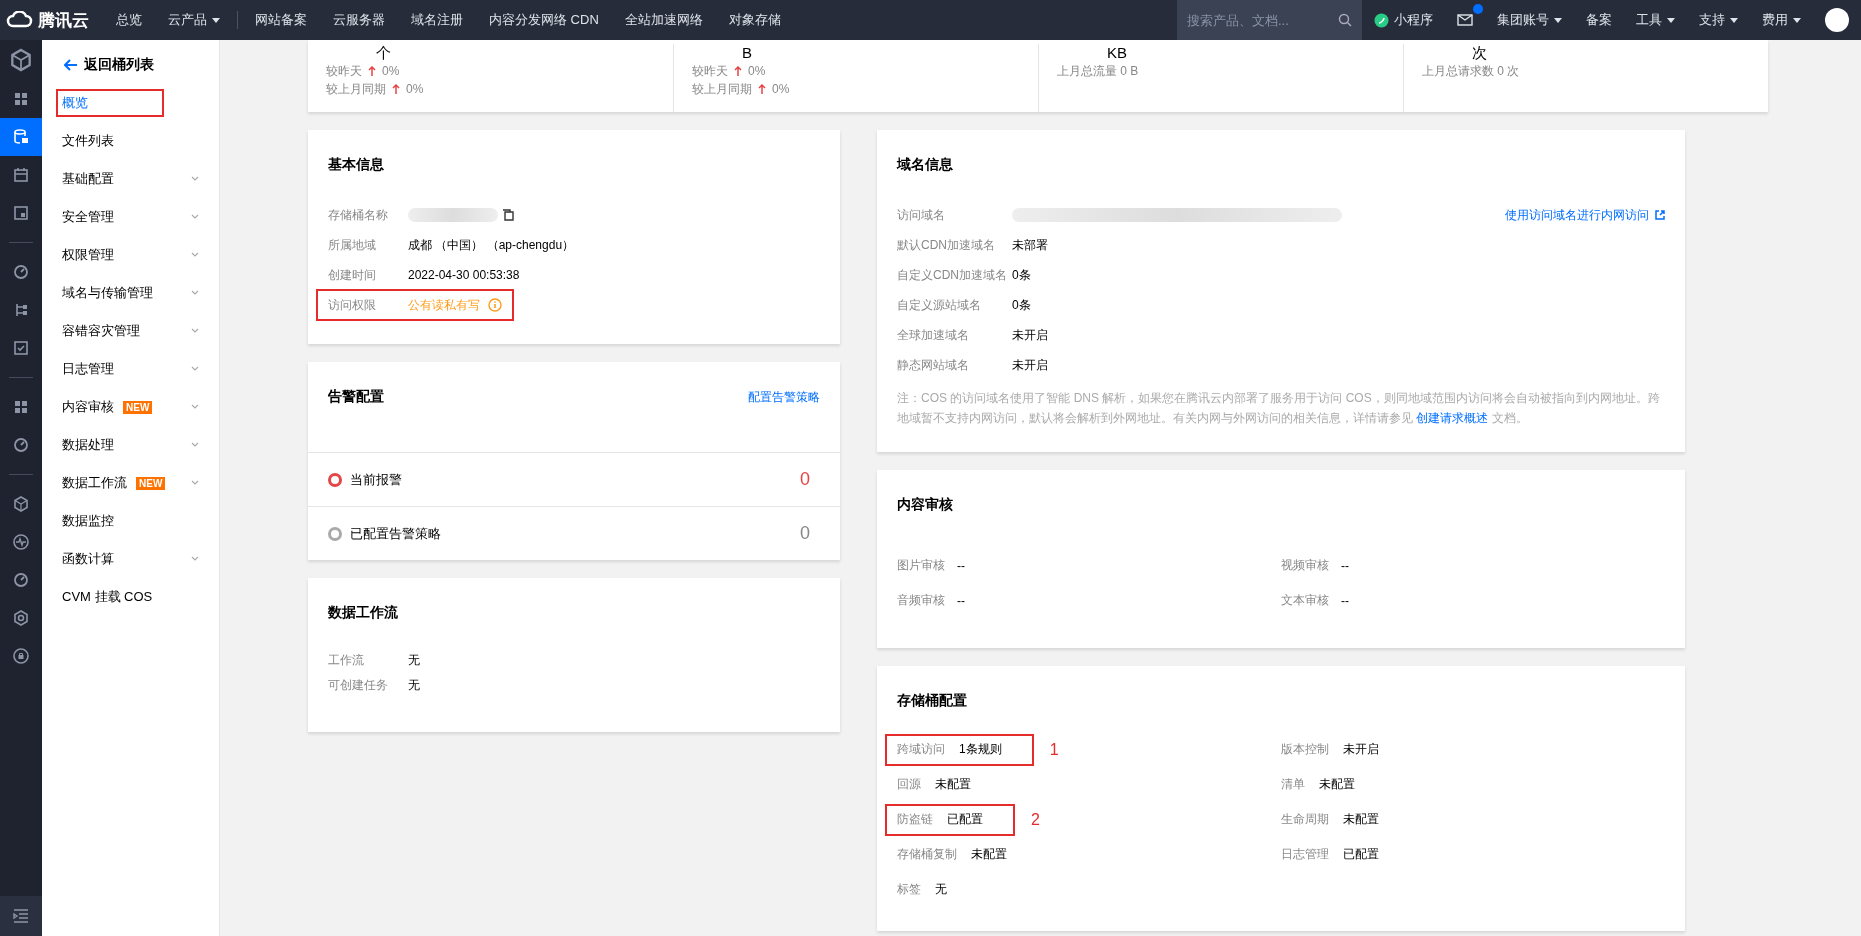  I want to click on new-badge: NEW, so click(151, 483).